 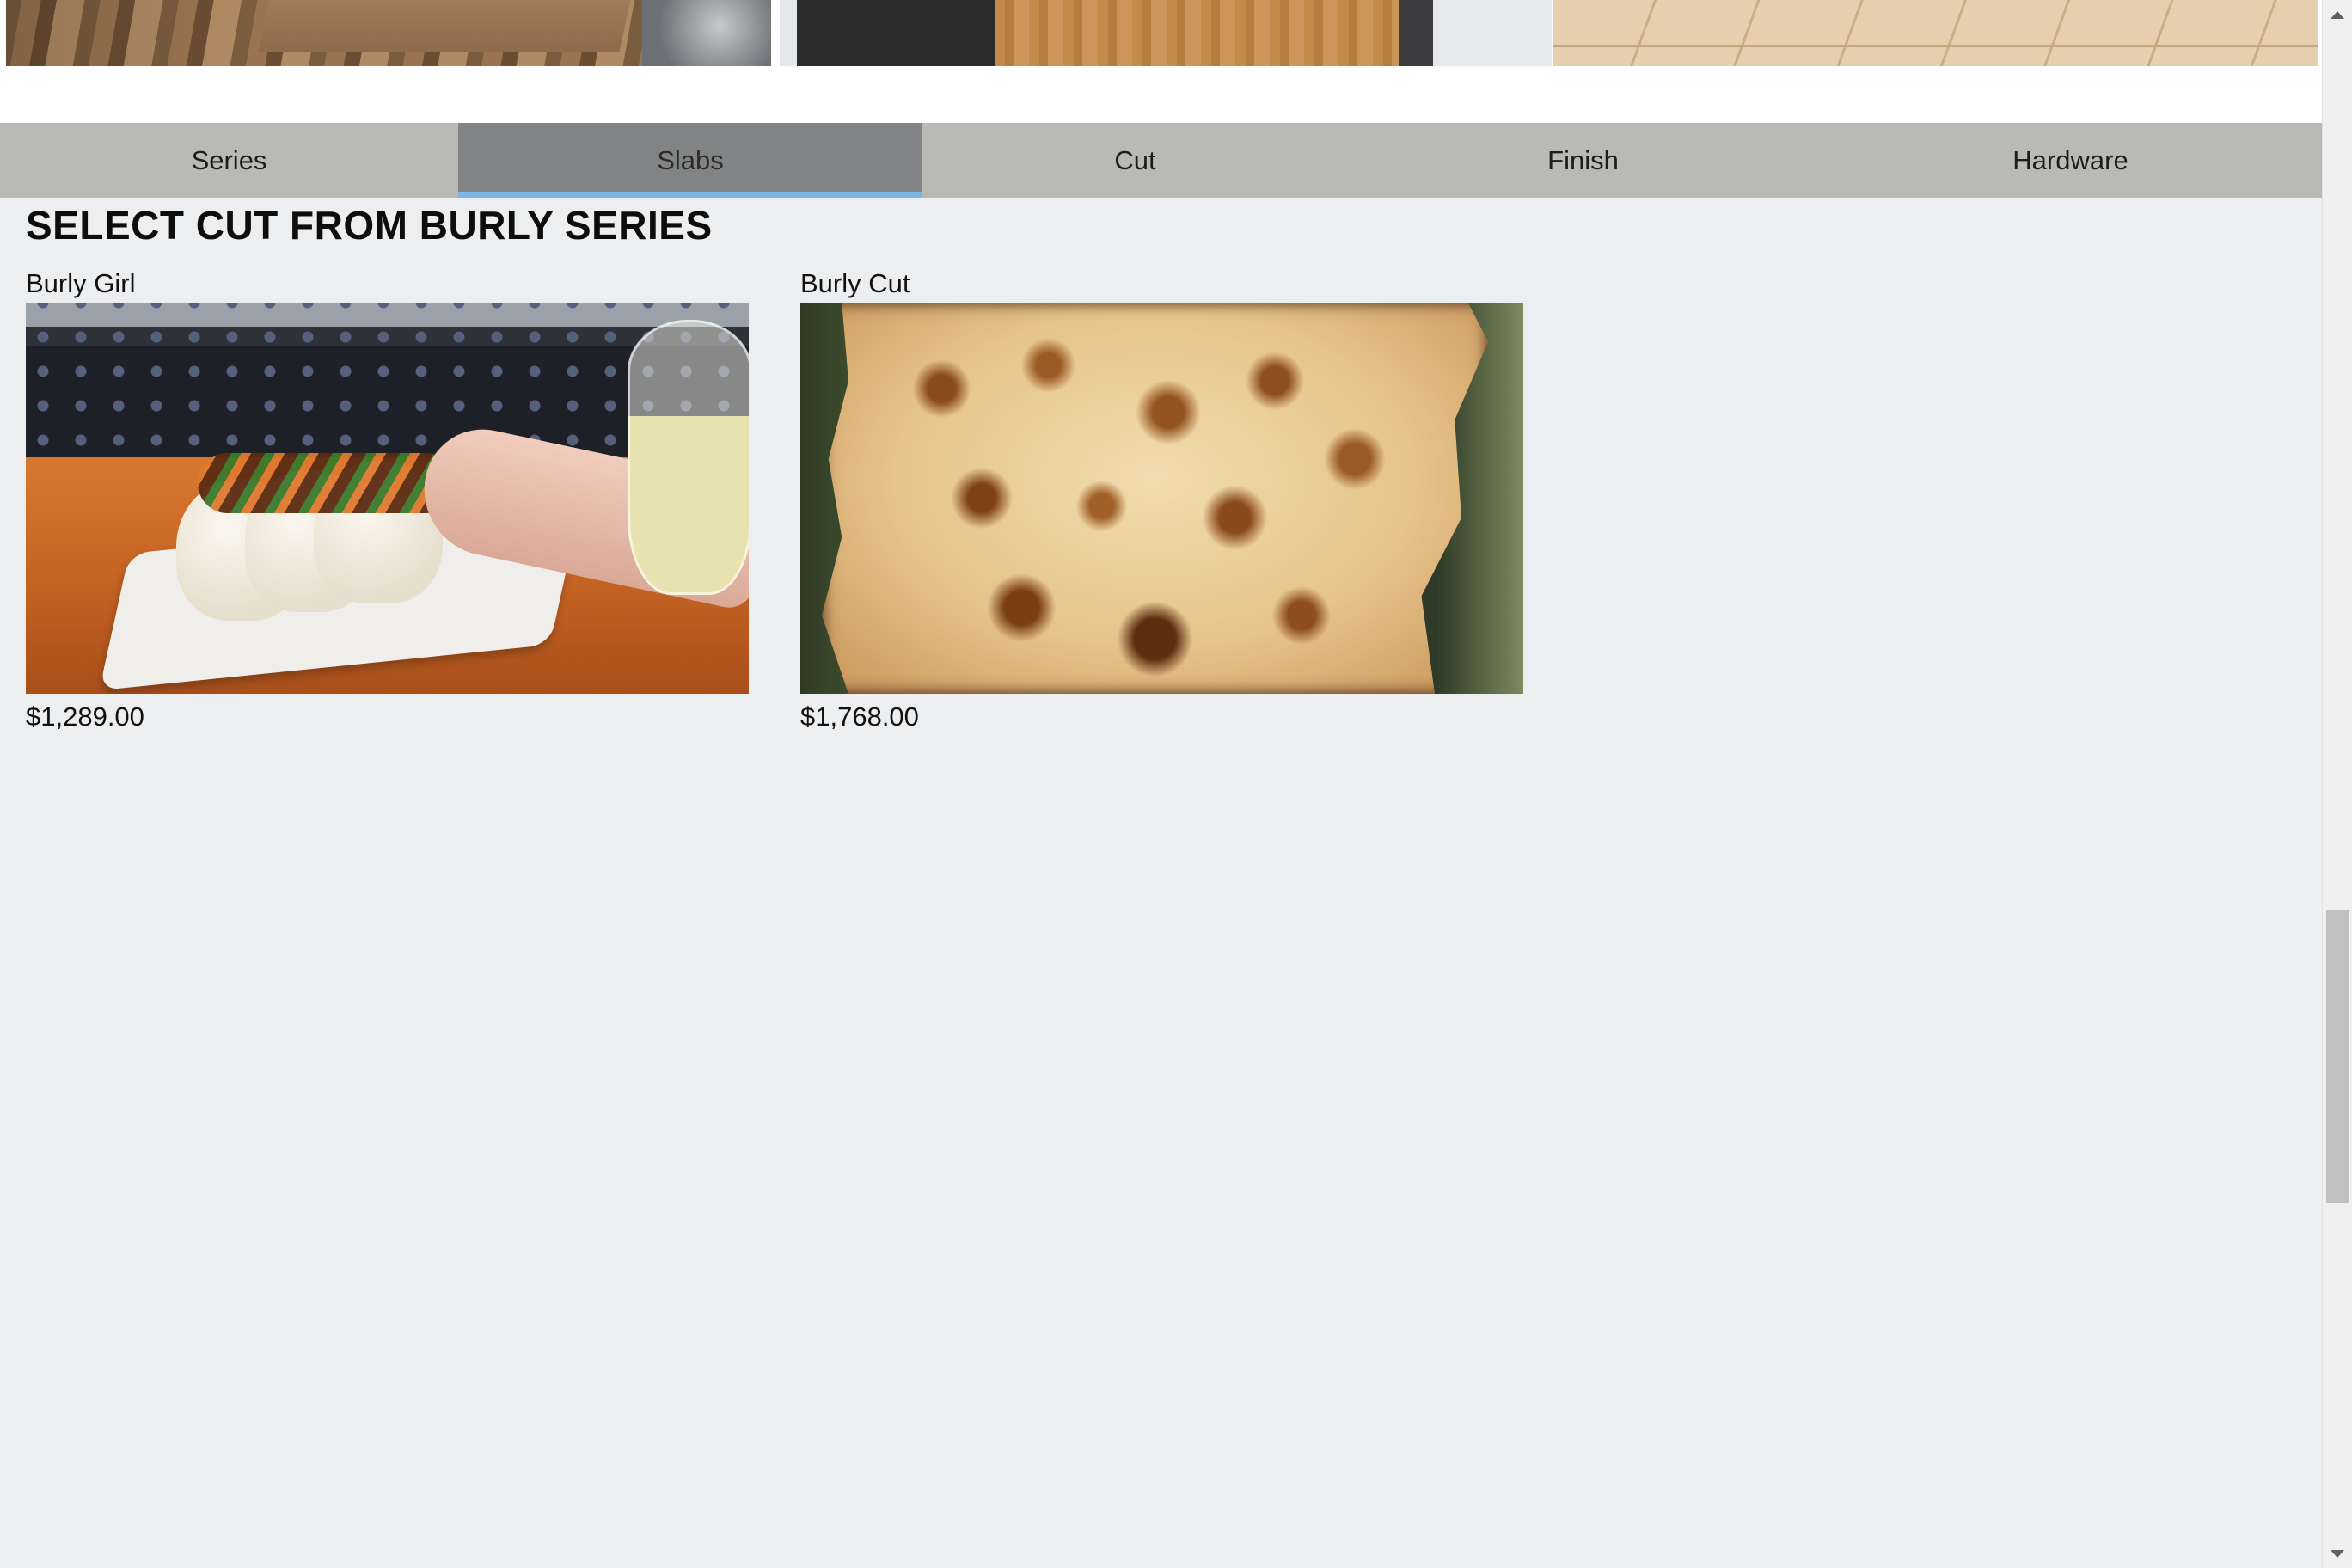 What do you see at coordinates (1166, 33) in the screenshot?
I see `banner-image-cutting-board` at bounding box center [1166, 33].